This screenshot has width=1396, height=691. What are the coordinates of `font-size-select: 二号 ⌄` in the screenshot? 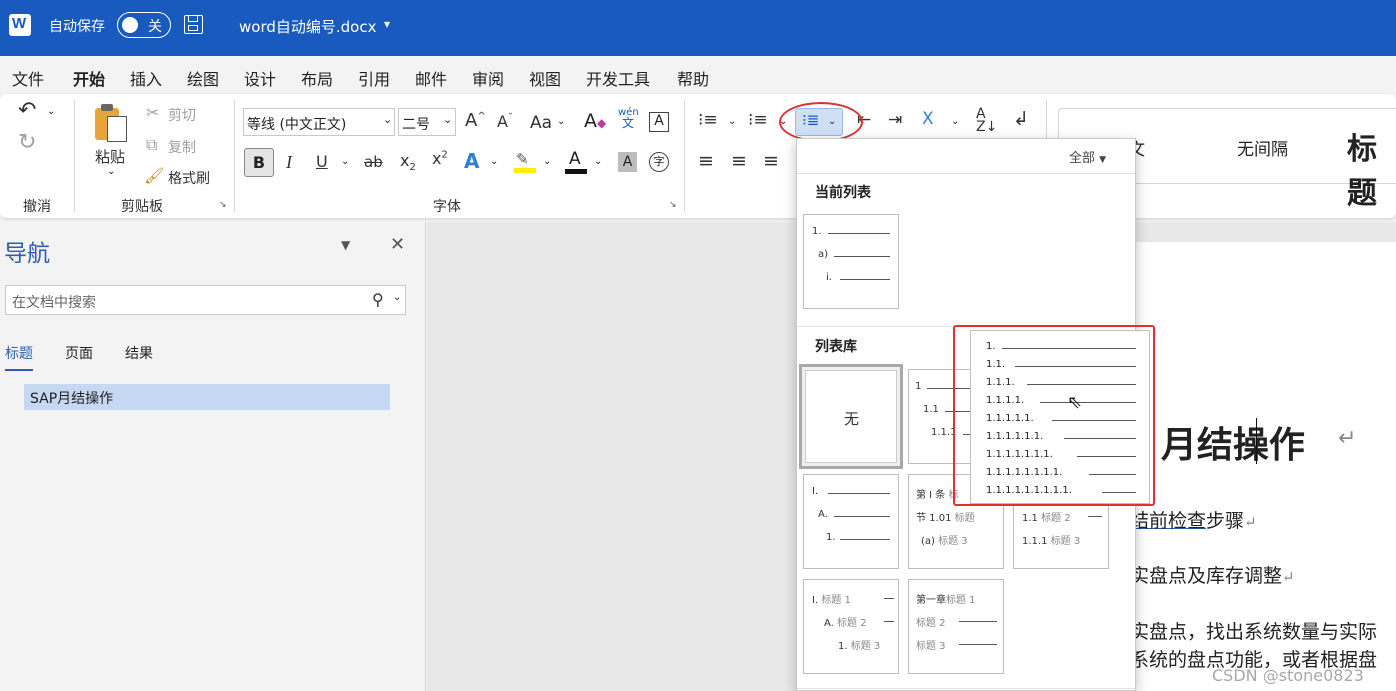 It's located at (427, 122).